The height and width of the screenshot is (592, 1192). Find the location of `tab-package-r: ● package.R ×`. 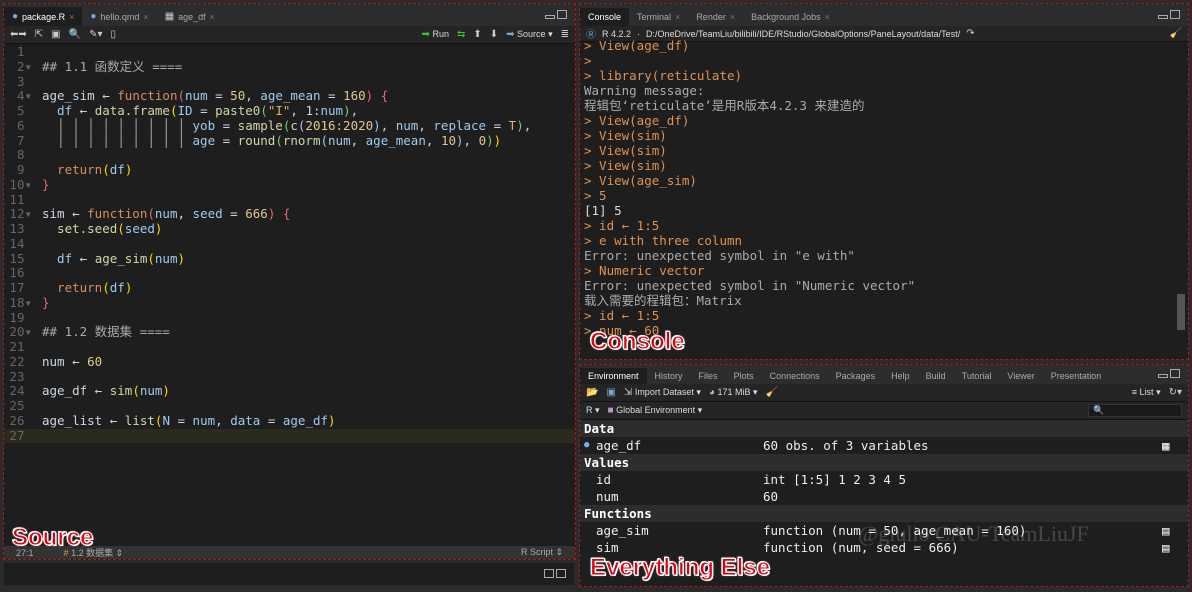

tab-package-r: ● package.R × is located at coordinates (43, 16).